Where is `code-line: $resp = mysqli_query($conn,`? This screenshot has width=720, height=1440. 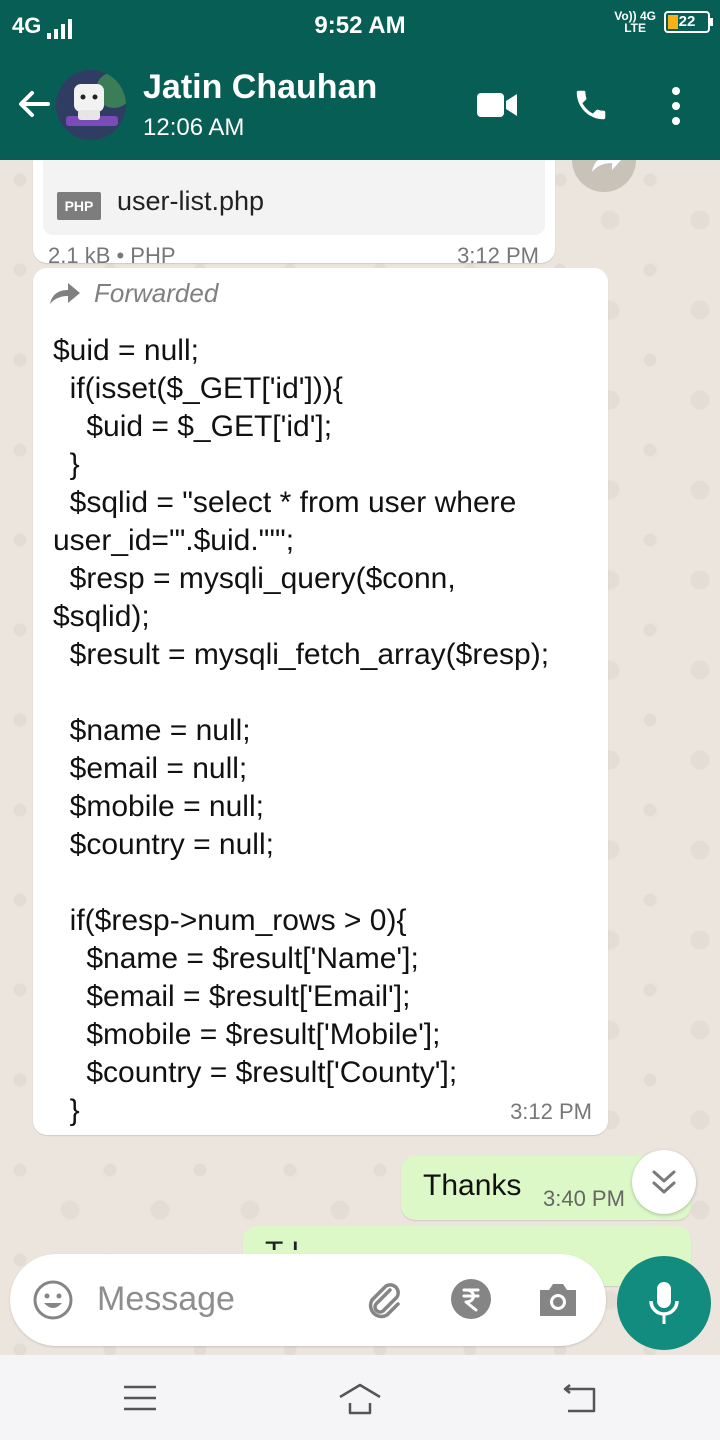 code-line: $resp = mysqli_query($conn, is located at coordinates (254, 578).